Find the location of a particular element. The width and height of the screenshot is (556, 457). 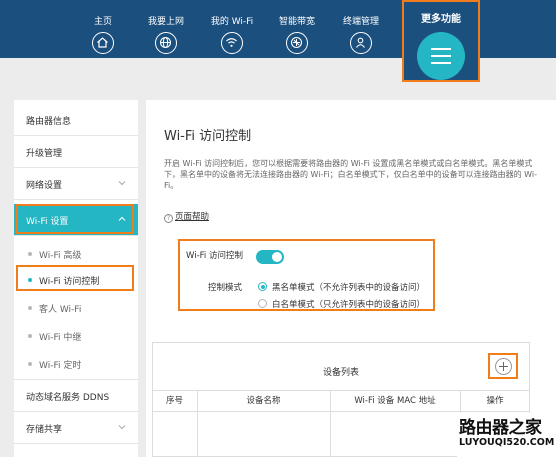

sidebar-sub-wifi-timer: Wi-Fi 定时 is located at coordinates (76, 365).